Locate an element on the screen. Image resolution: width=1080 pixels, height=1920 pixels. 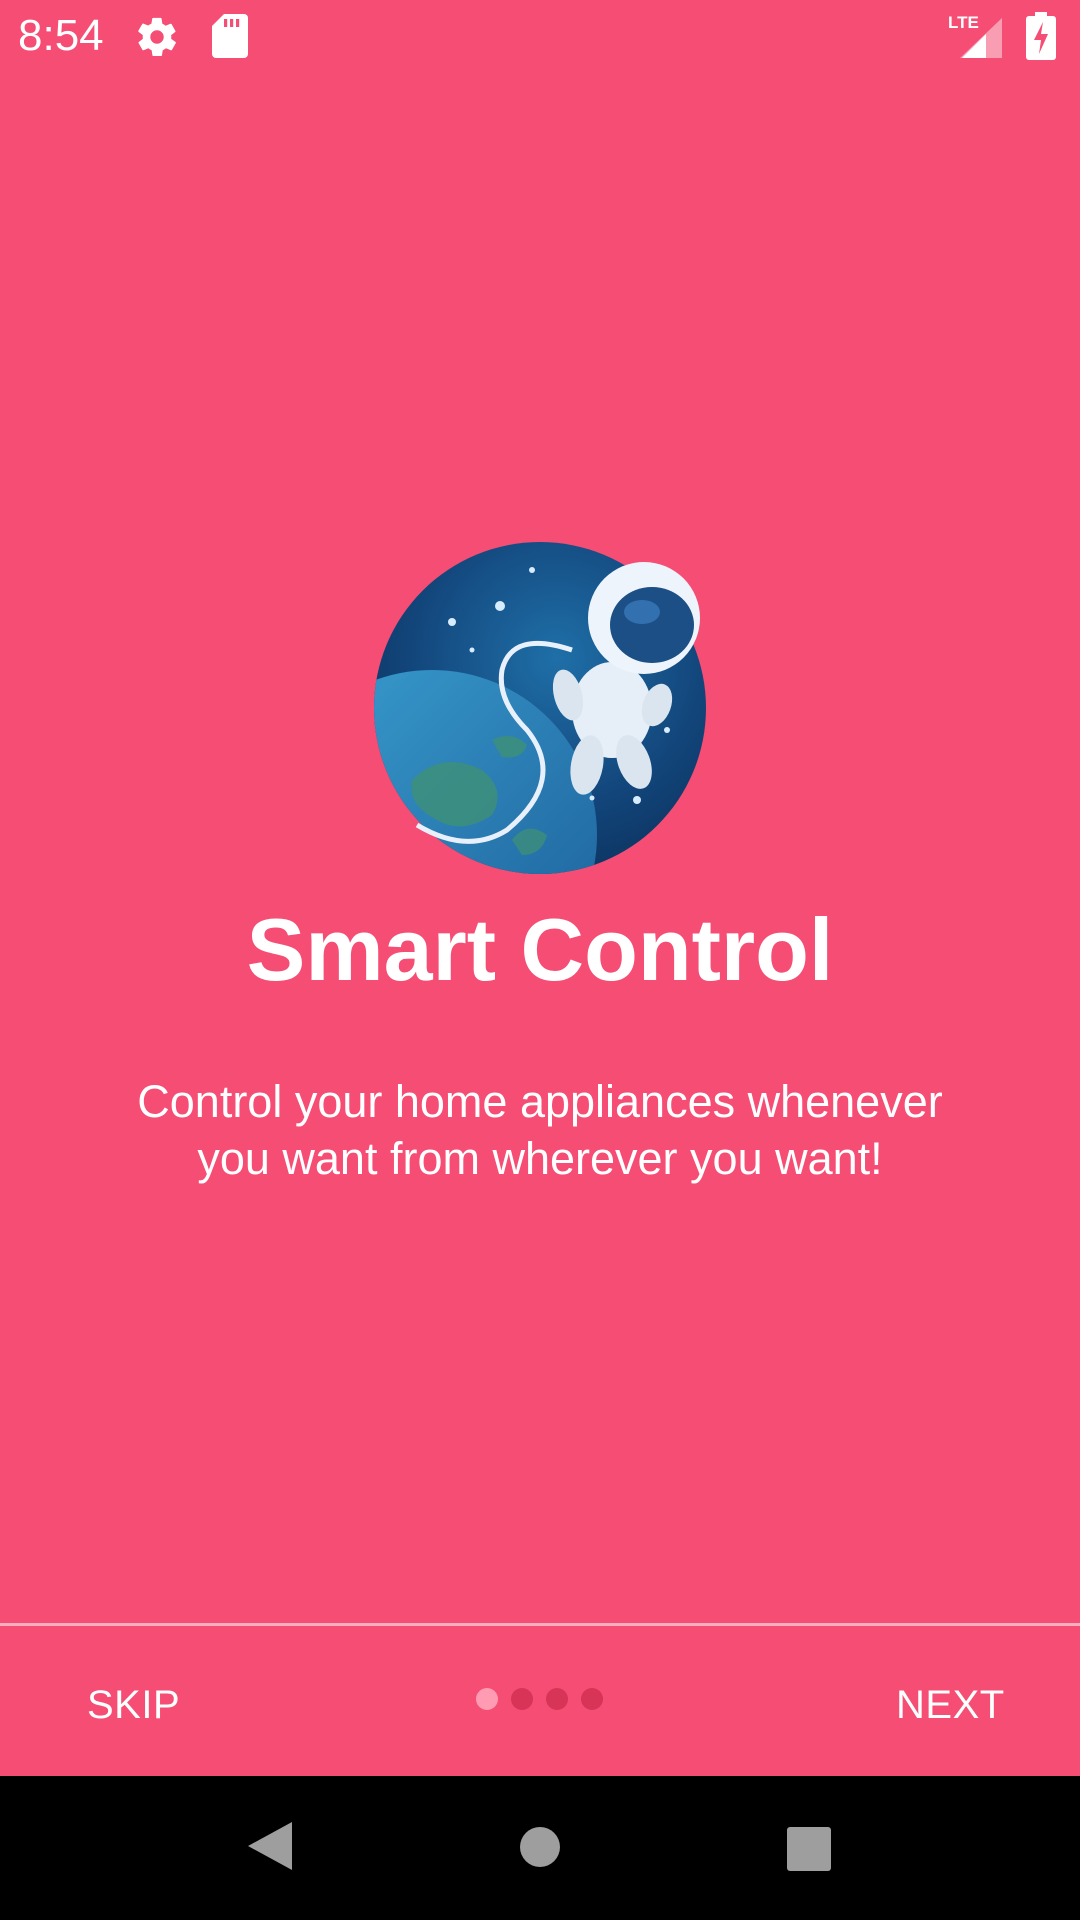
onboarding-bottom-bar: SKIP NEXT is located at coordinates (540, 1701).